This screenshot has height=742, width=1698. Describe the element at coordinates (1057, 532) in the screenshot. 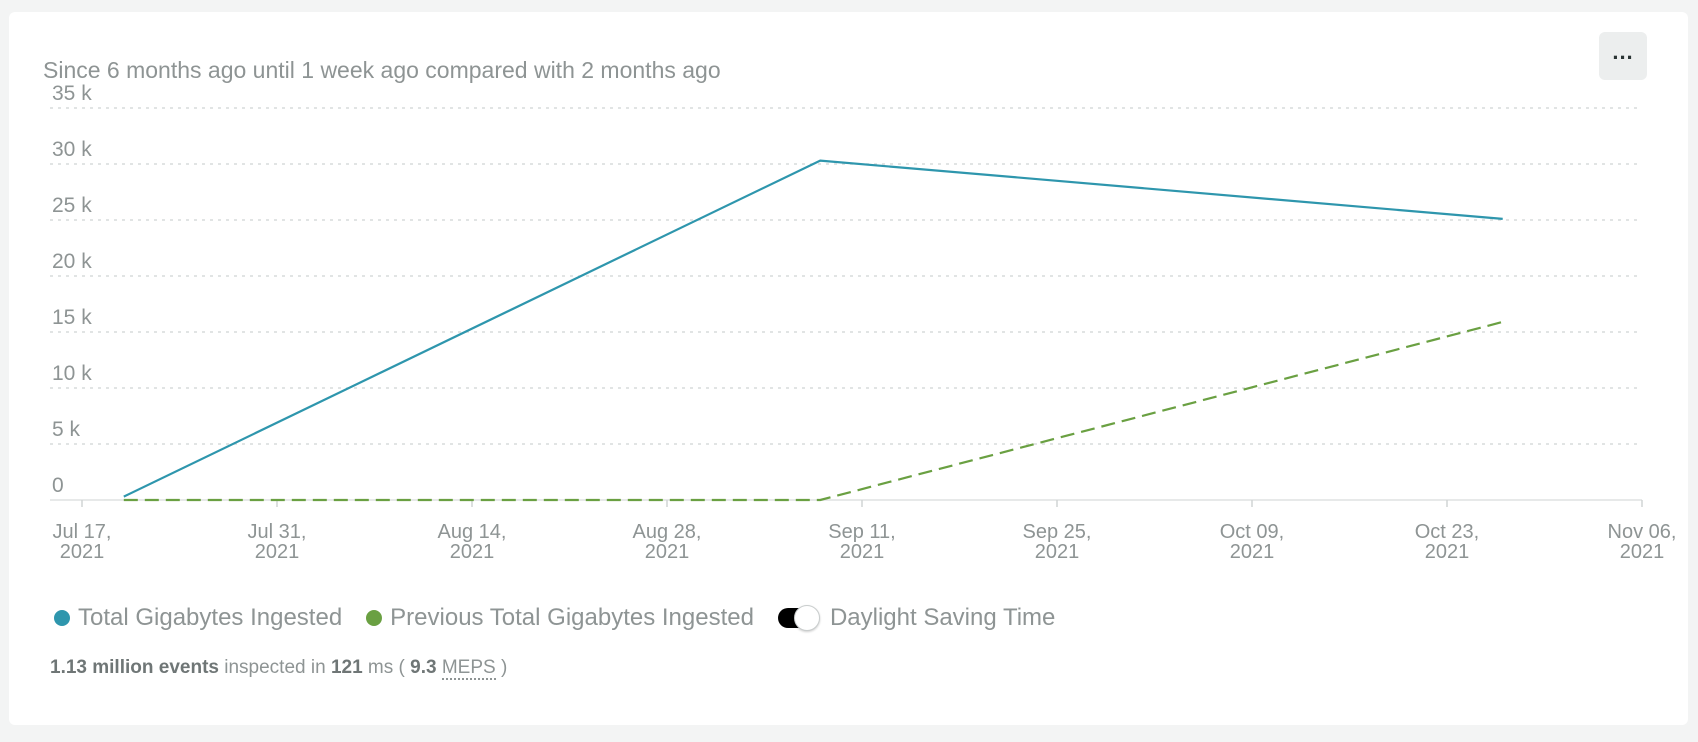

I see `x-tick-label: Sep 25,` at that location.